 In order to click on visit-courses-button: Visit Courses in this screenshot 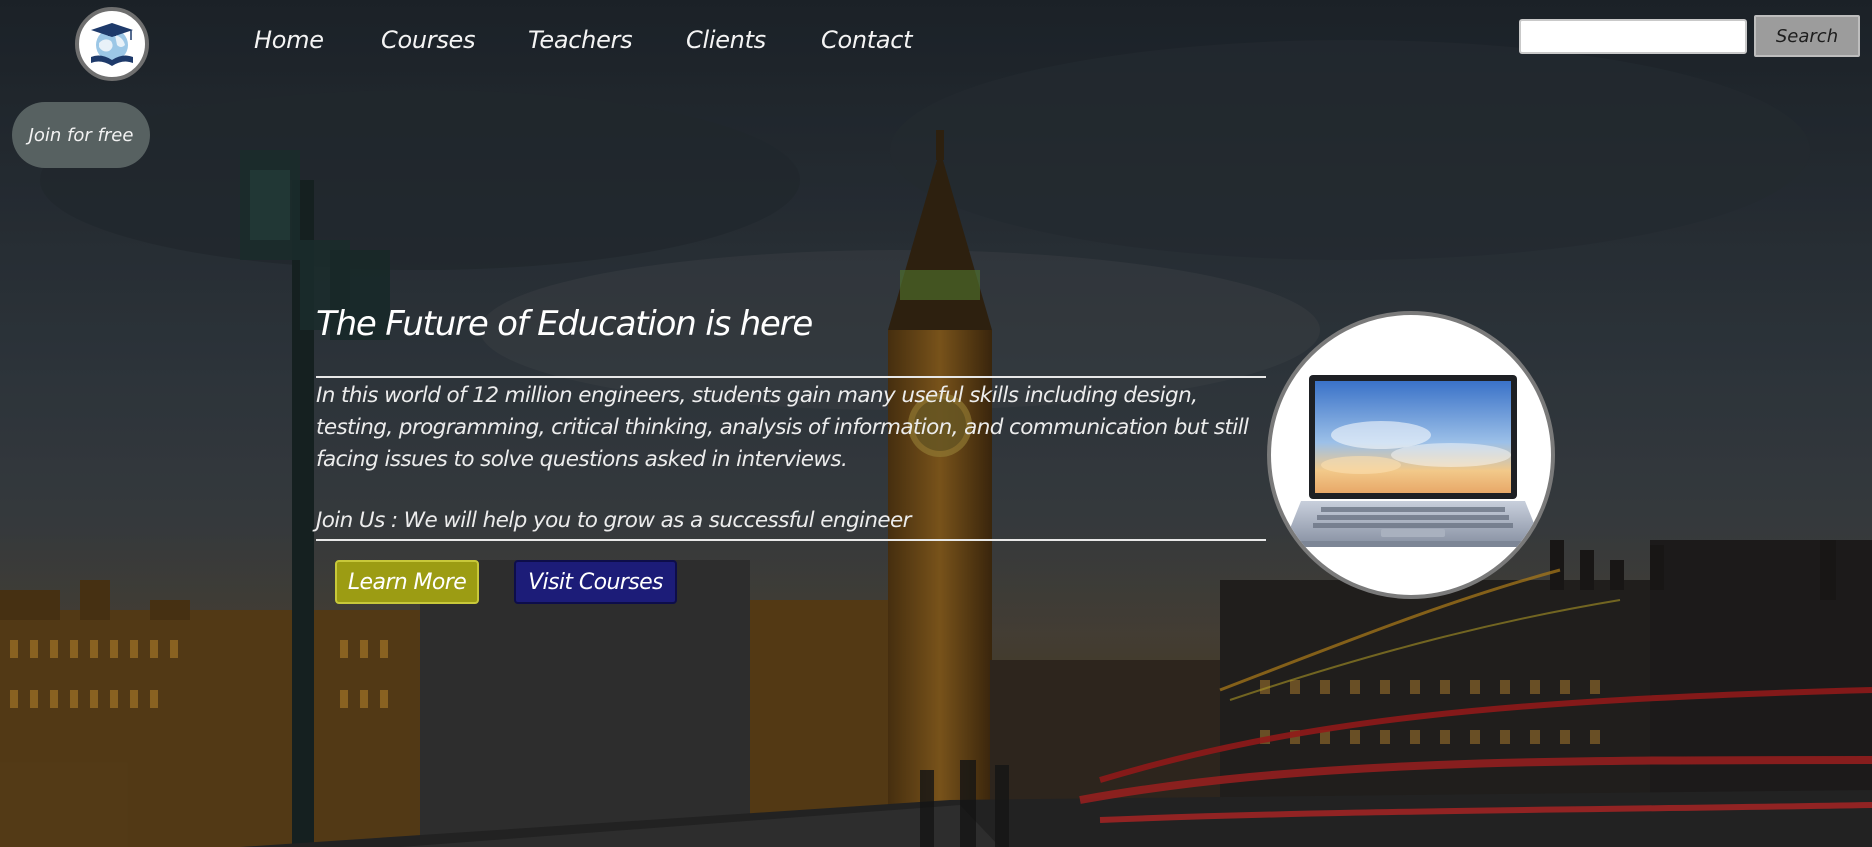, I will do `click(595, 582)`.